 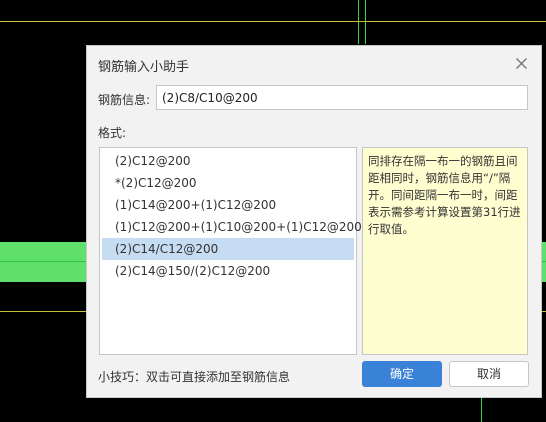 I want to click on format-item: (2)C12@200, so click(x=228, y=161).